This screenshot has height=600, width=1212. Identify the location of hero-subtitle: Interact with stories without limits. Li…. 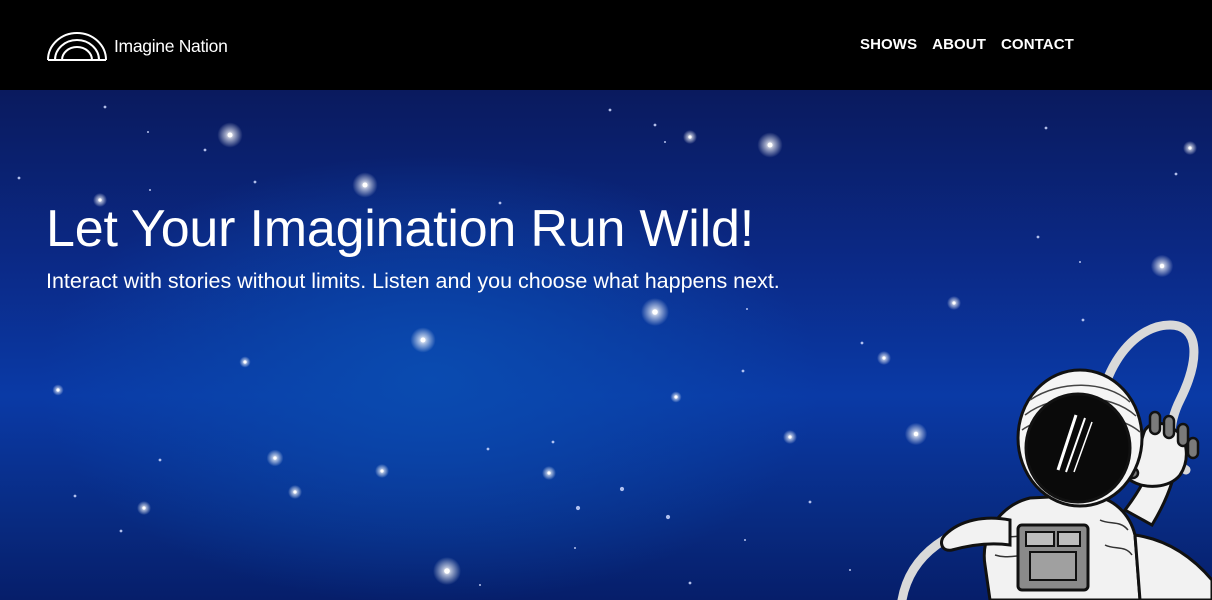
(413, 281).